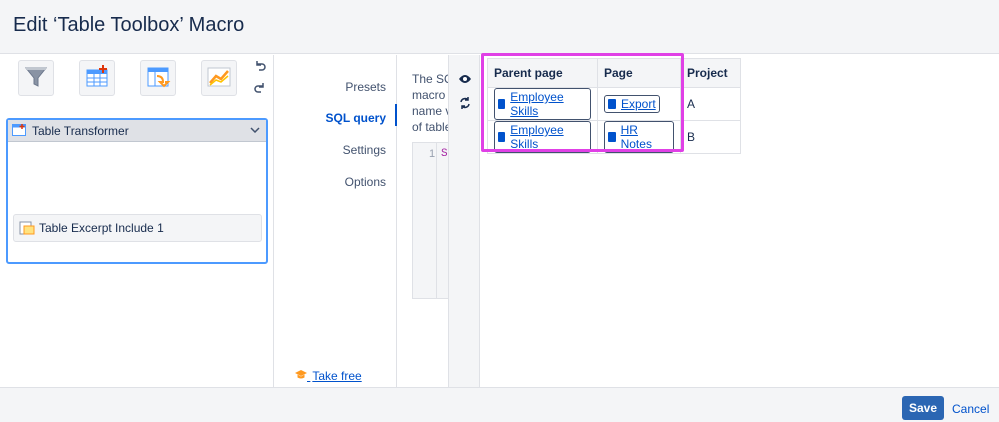 Image resolution: width=999 pixels, height=422 pixels. I want to click on graduation-cap-icon, so click(302, 376).